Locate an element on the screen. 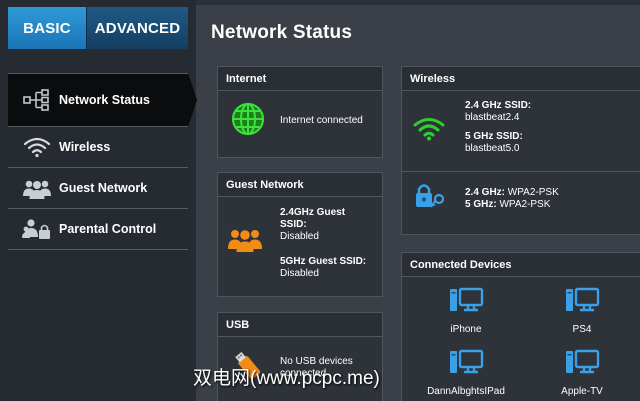 This screenshot has width=640, height=401. network-tree-icon is located at coordinates (37, 100).